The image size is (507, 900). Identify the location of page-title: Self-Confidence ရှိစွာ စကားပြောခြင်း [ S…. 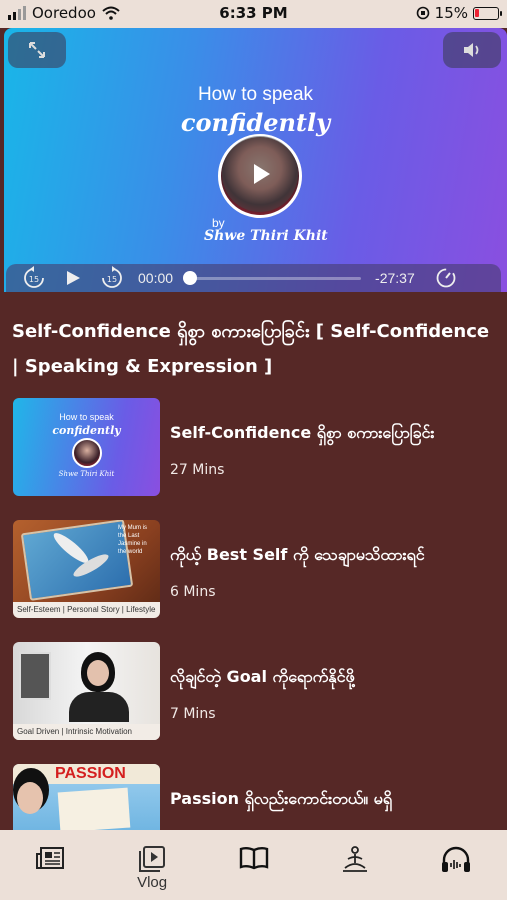
(251, 349).